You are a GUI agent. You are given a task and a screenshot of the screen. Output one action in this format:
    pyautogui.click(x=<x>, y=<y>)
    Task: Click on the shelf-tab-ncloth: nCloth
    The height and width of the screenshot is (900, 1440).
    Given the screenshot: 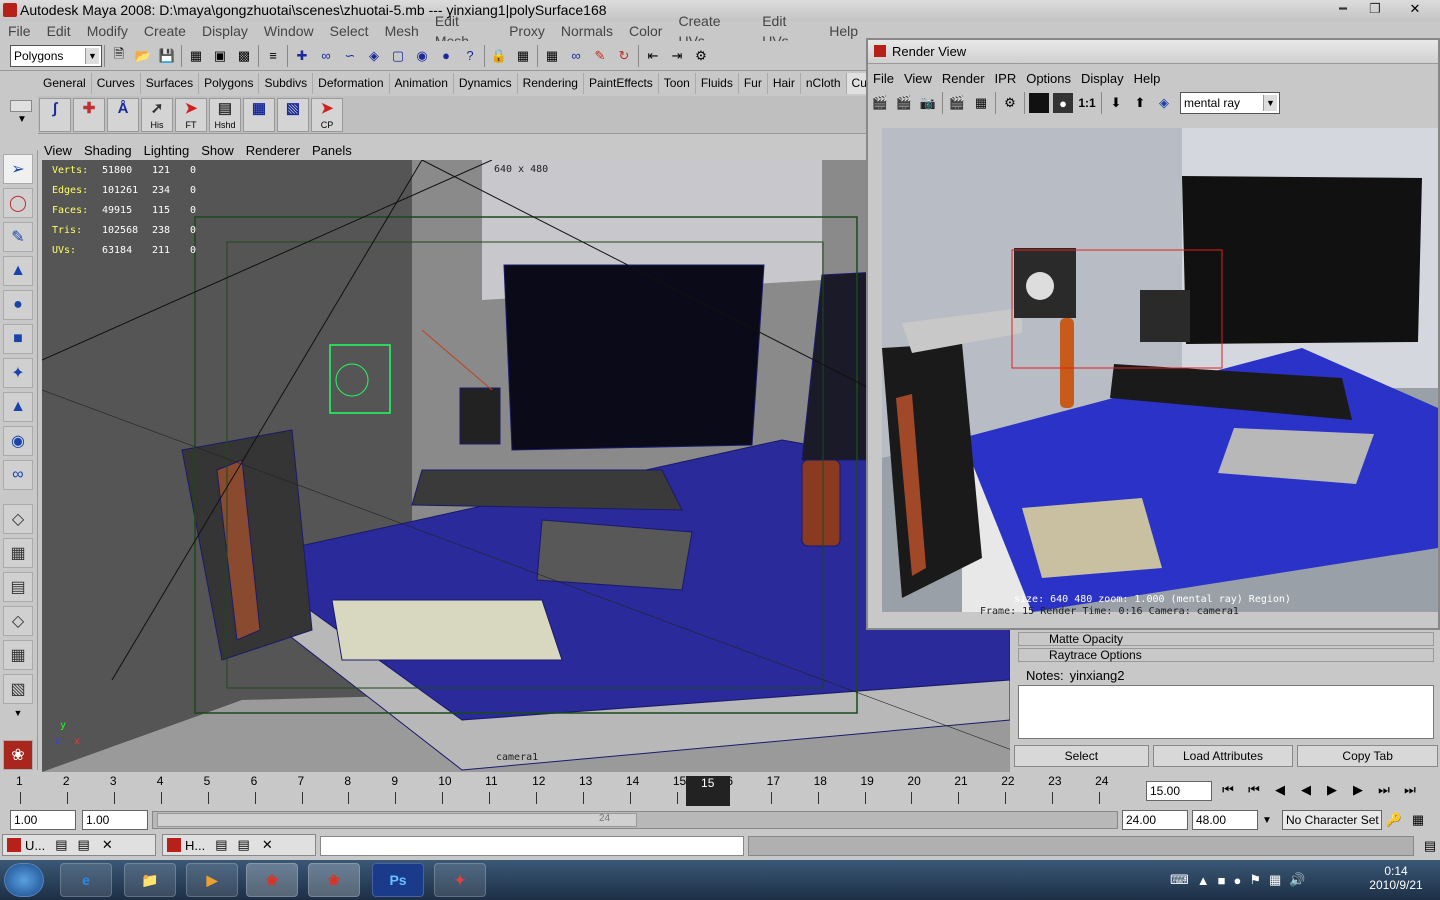 What is the action you would take?
    pyautogui.click(x=824, y=83)
    